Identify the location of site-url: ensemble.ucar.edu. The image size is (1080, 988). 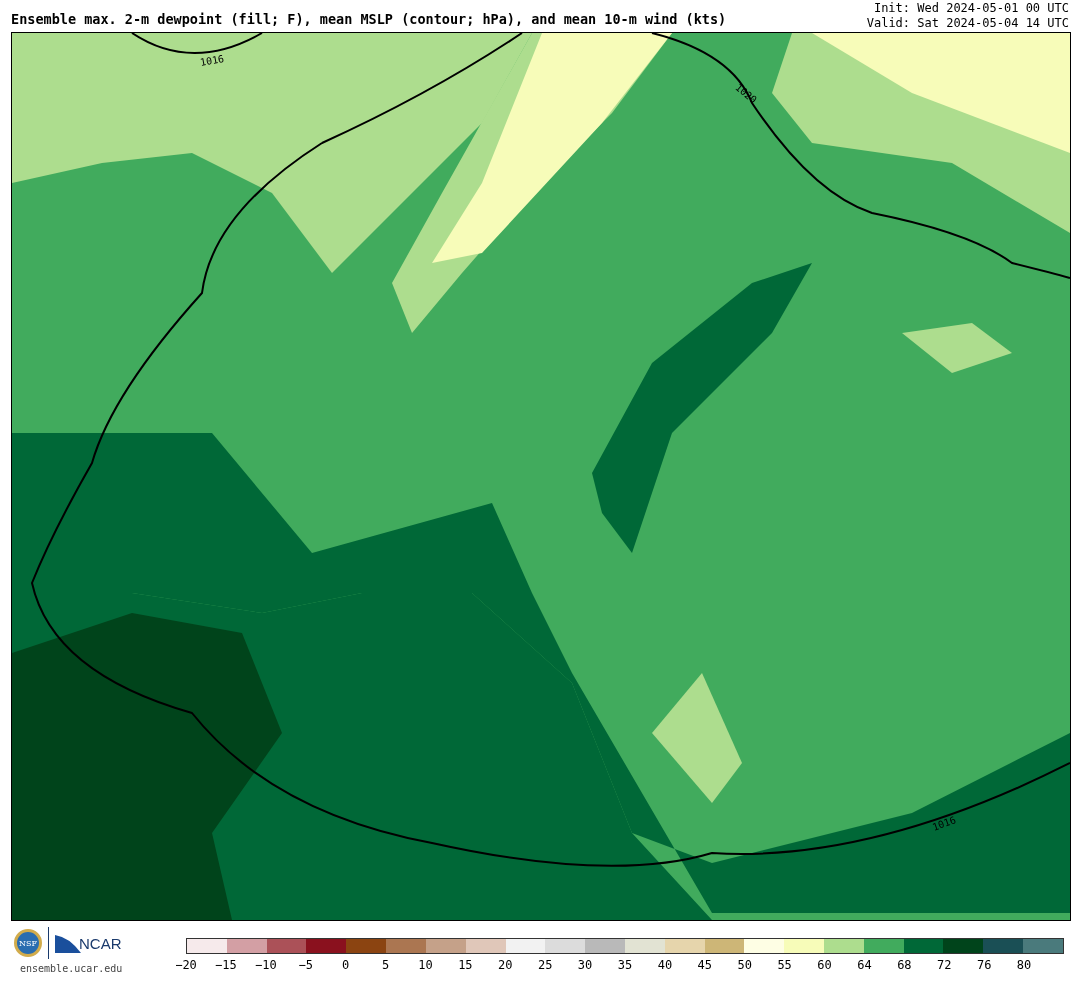
(71, 968).